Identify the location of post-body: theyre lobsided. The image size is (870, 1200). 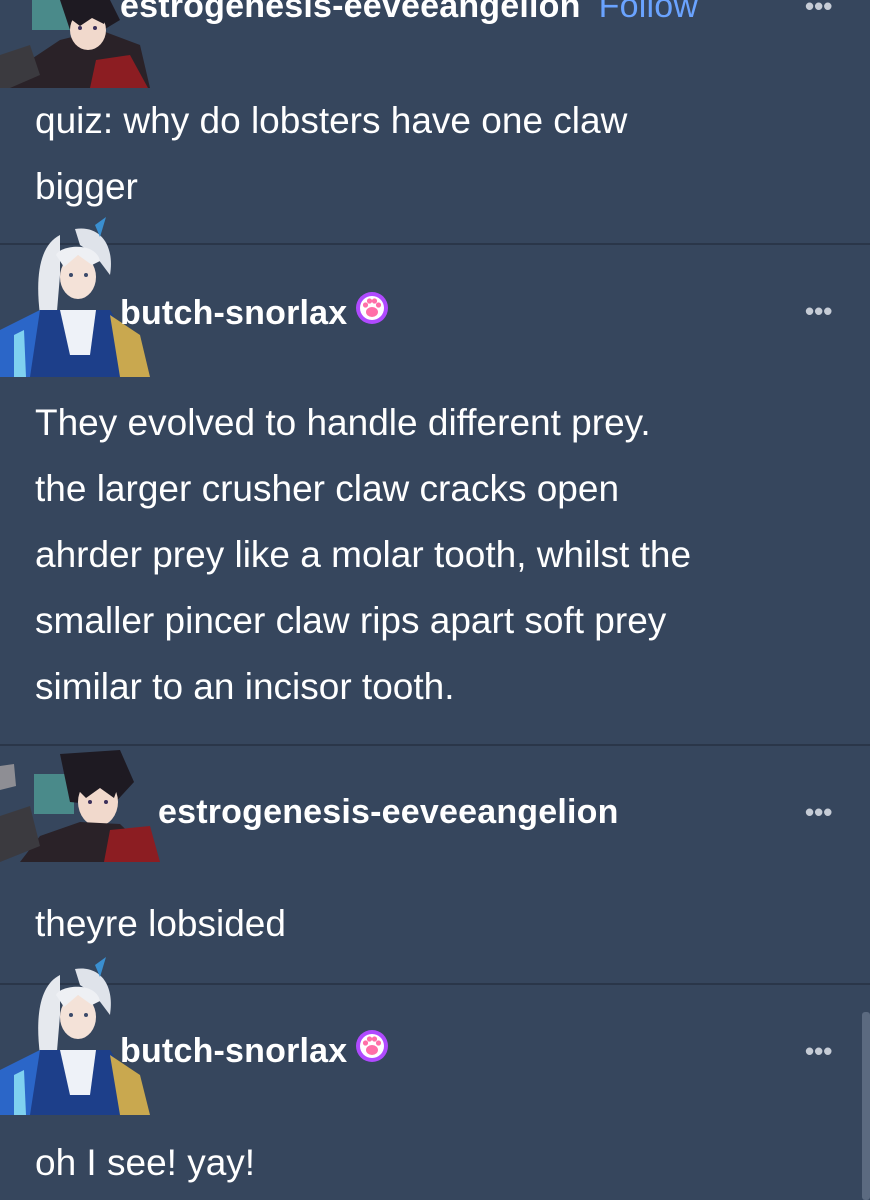
(445, 924).